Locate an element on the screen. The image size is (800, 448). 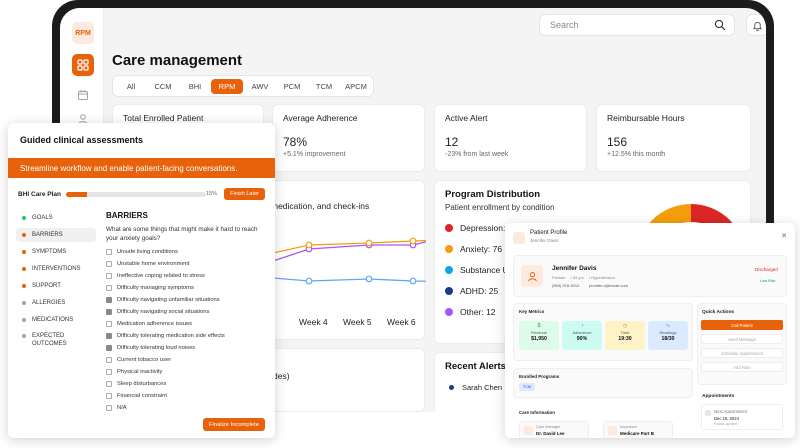
call-patient-button: Call Patient is located at coordinates (742, 325).